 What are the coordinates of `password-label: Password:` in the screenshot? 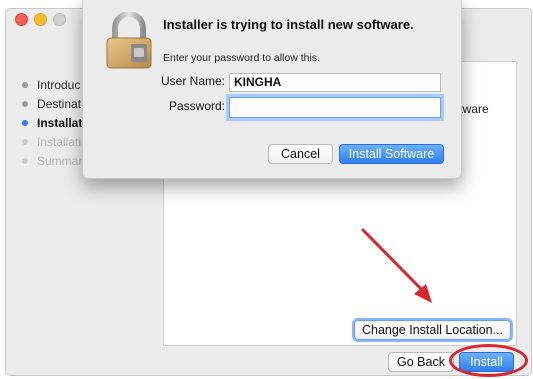 It's located at (196, 106).